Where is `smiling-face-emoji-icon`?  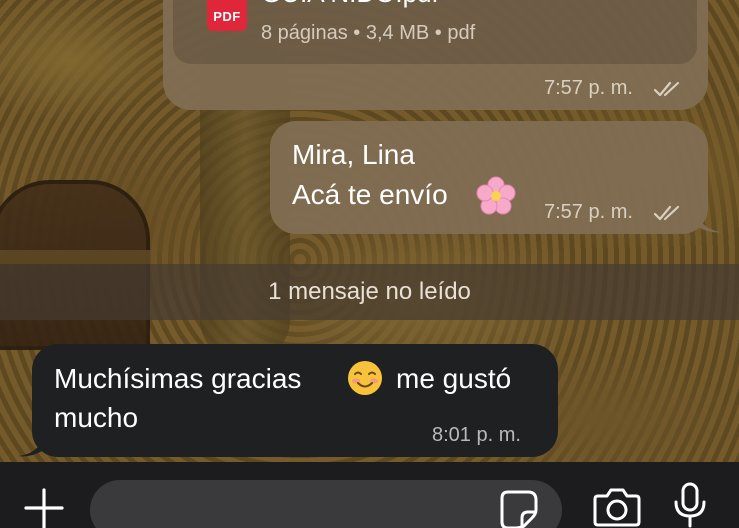
smiling-face-emoji-icon is located at coordinates (365, 378).